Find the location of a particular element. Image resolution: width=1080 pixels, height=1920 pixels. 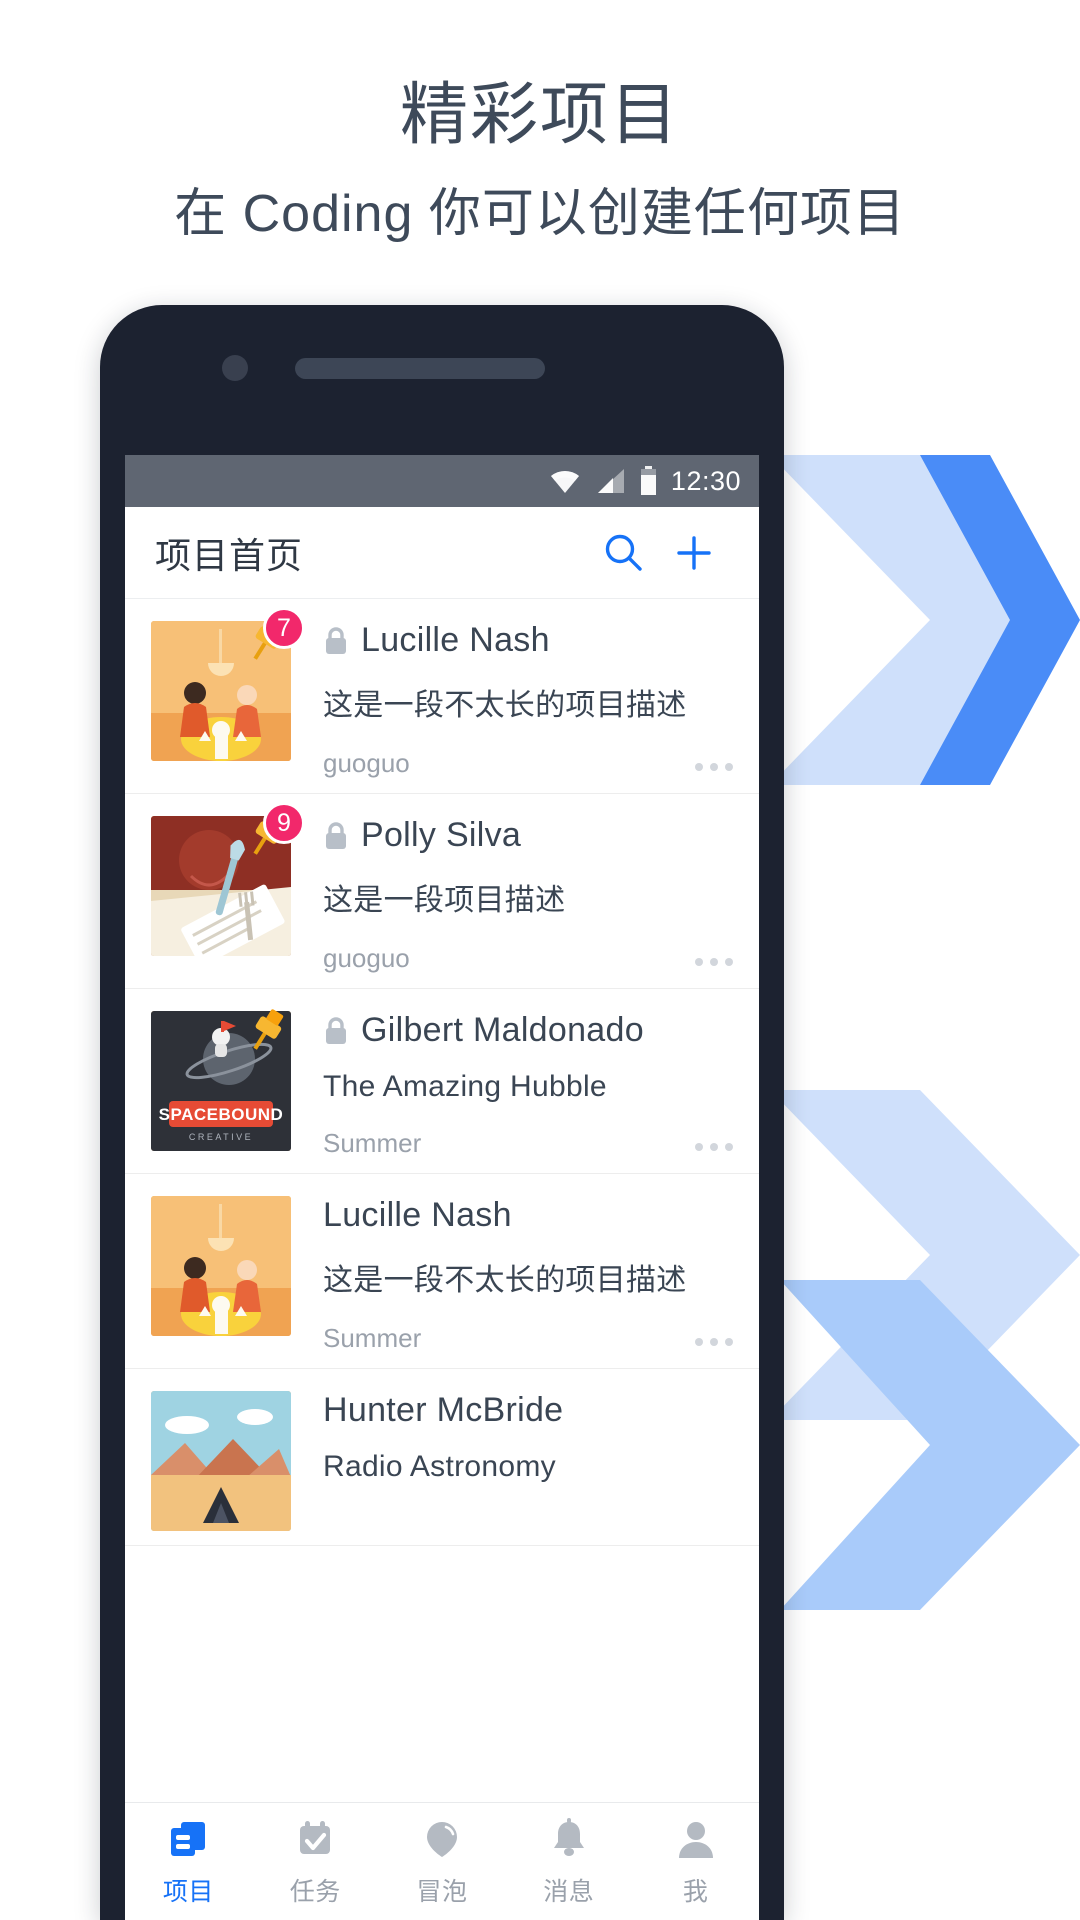

camera-icon is located at coordinates (235, 368).